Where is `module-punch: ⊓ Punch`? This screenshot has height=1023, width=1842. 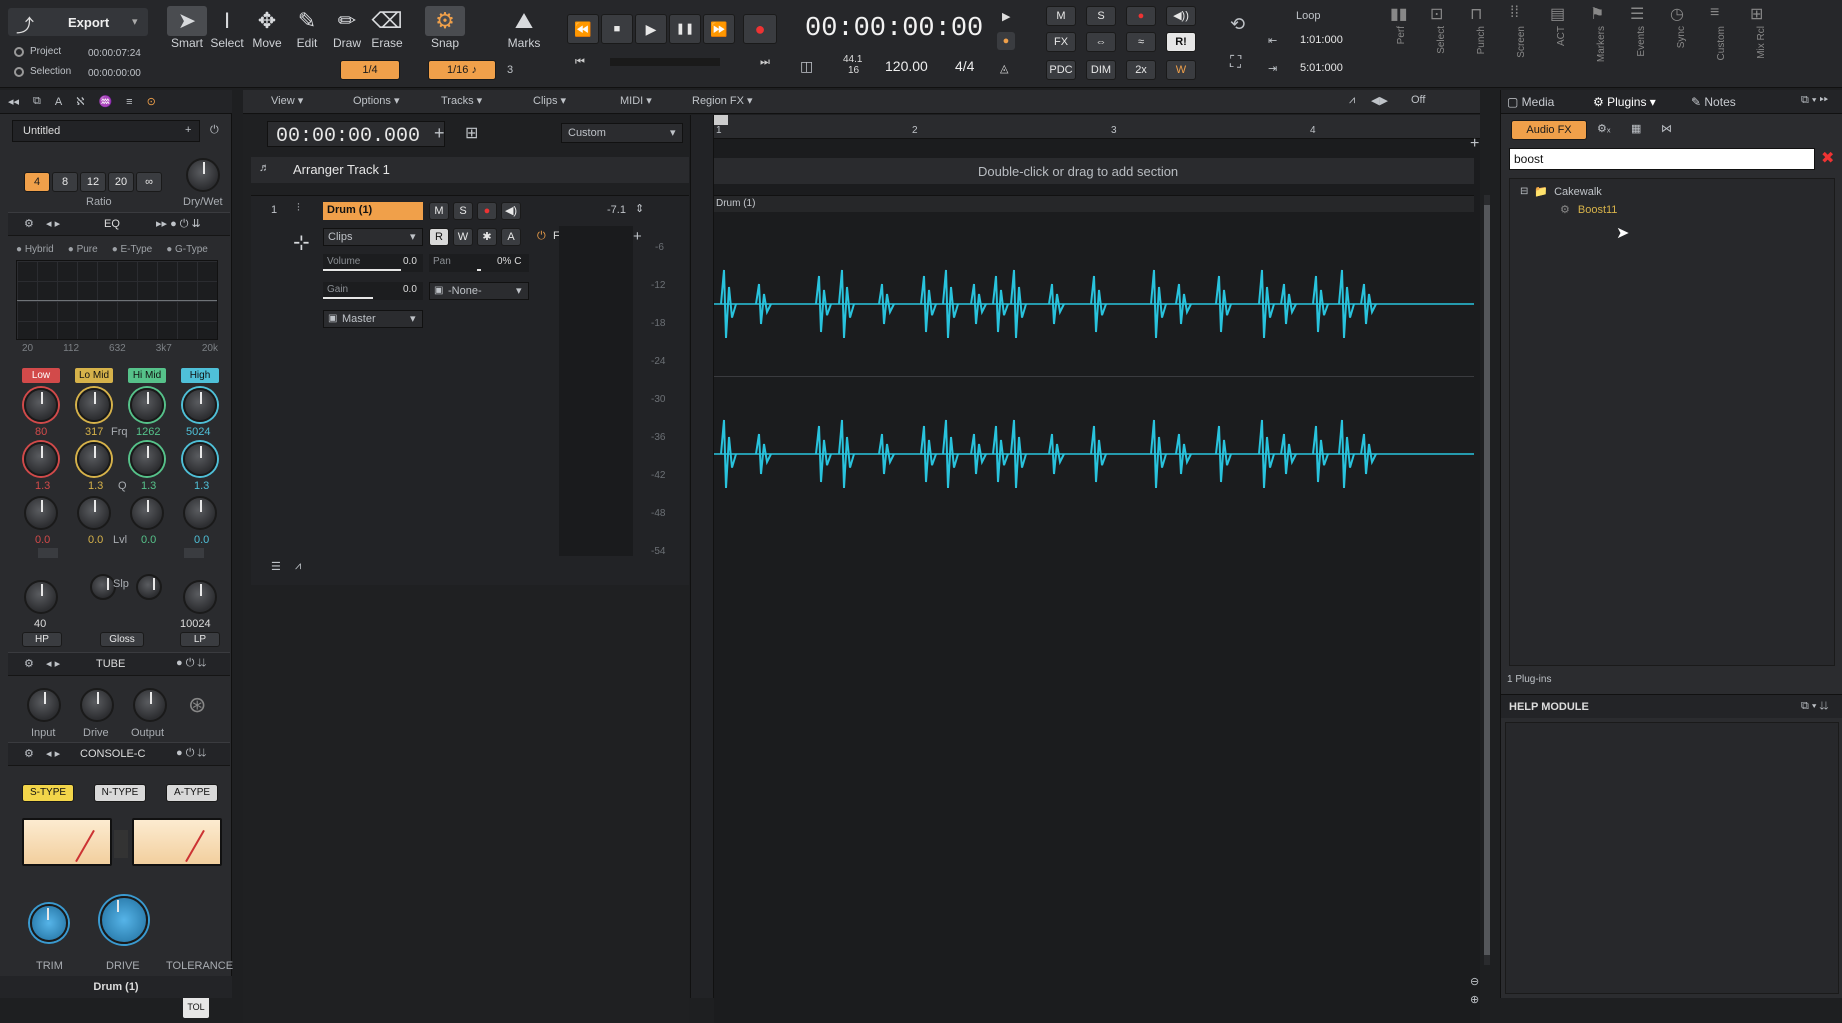 module-punch: ⊓ Punch is located at coordinates (1480, 44).